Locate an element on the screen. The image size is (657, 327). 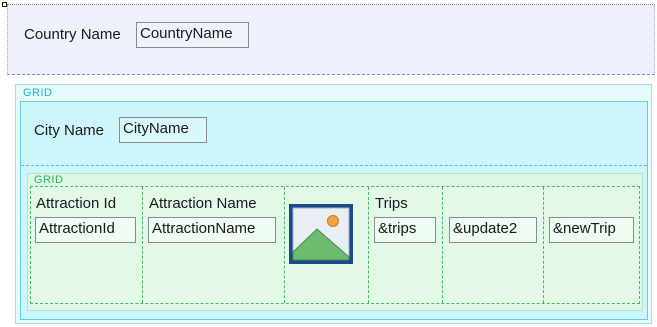
attraction-name-label: Attraction Name is located at coordinates (203, 203).